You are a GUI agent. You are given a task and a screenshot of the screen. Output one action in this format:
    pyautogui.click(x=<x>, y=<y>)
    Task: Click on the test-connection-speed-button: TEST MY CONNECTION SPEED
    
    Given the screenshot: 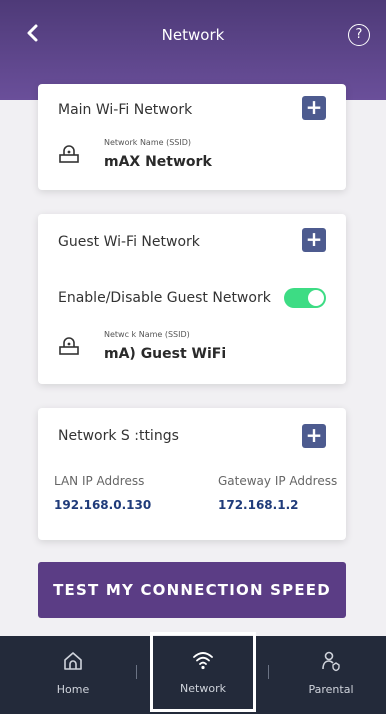 What is the action you would take?
    pyautogui.click(x=192, y=590)
    